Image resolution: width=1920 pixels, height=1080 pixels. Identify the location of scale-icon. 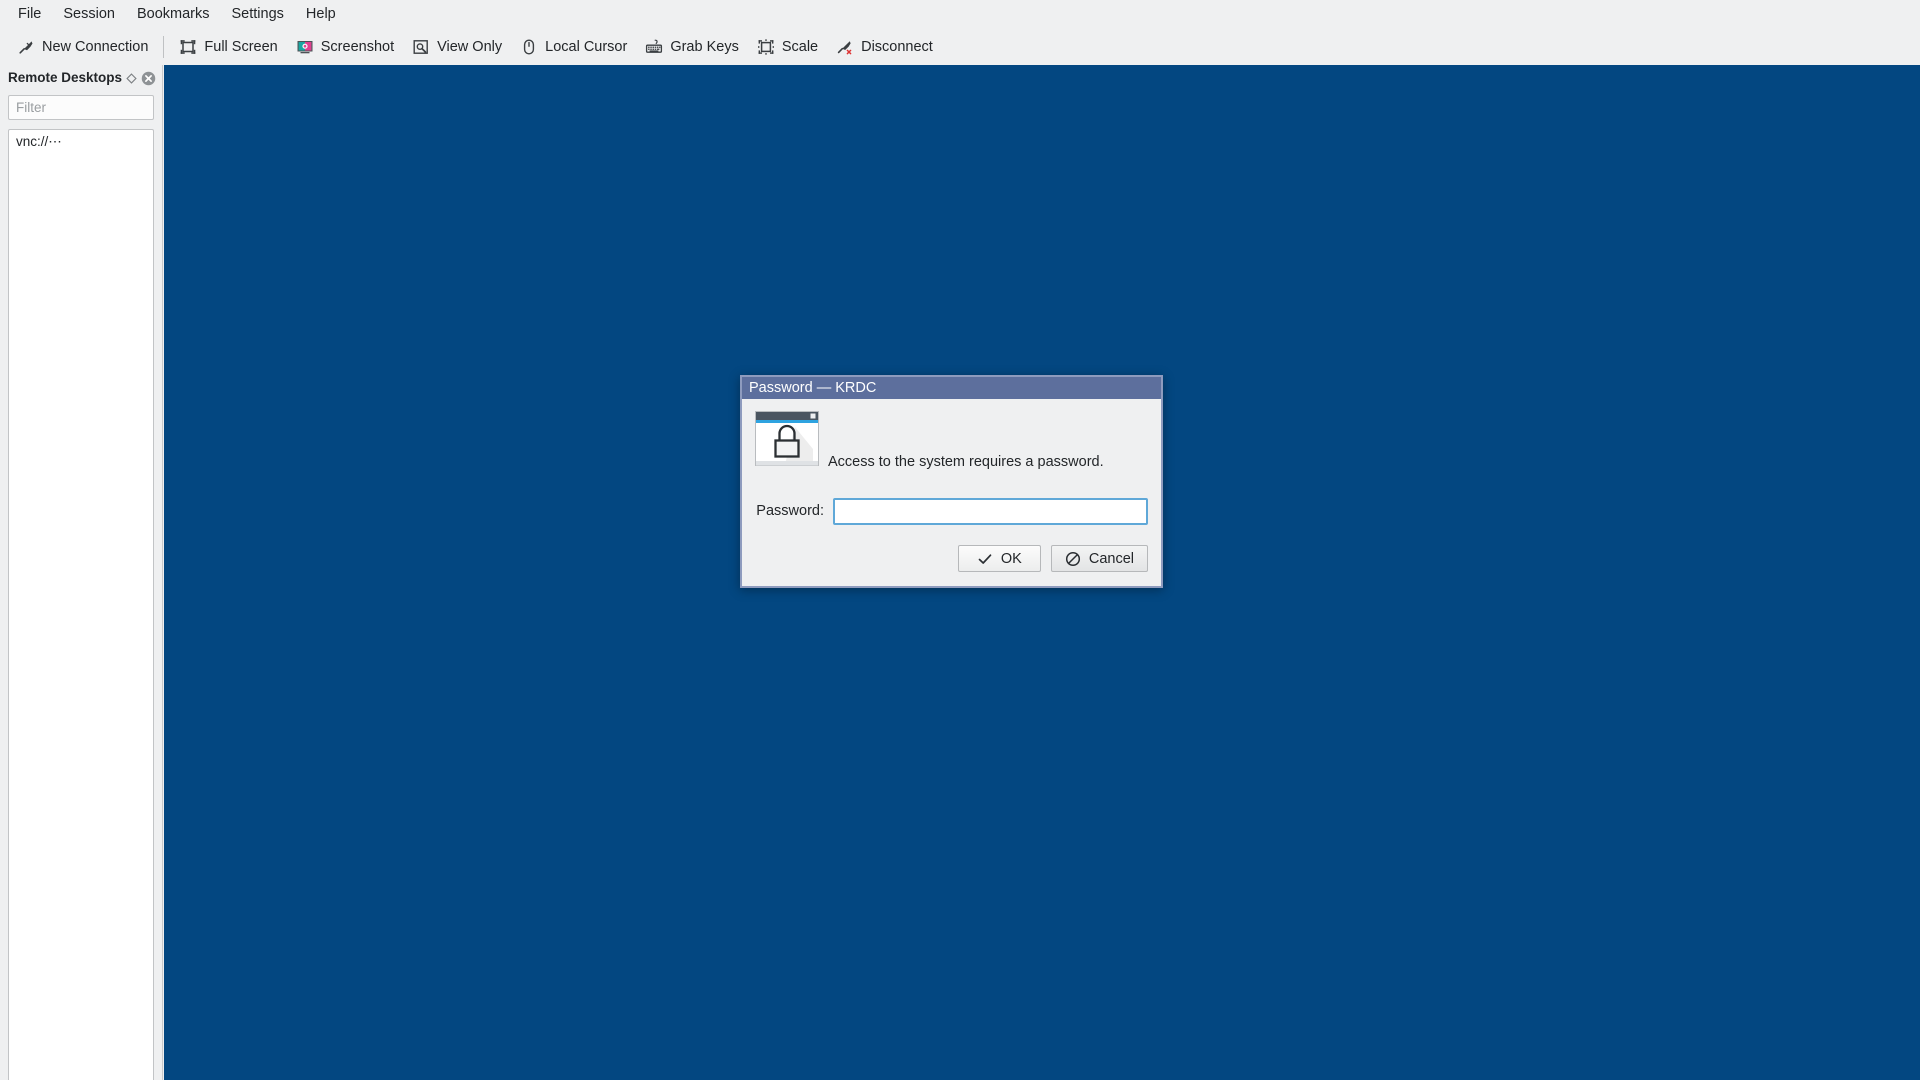
(766, 47).